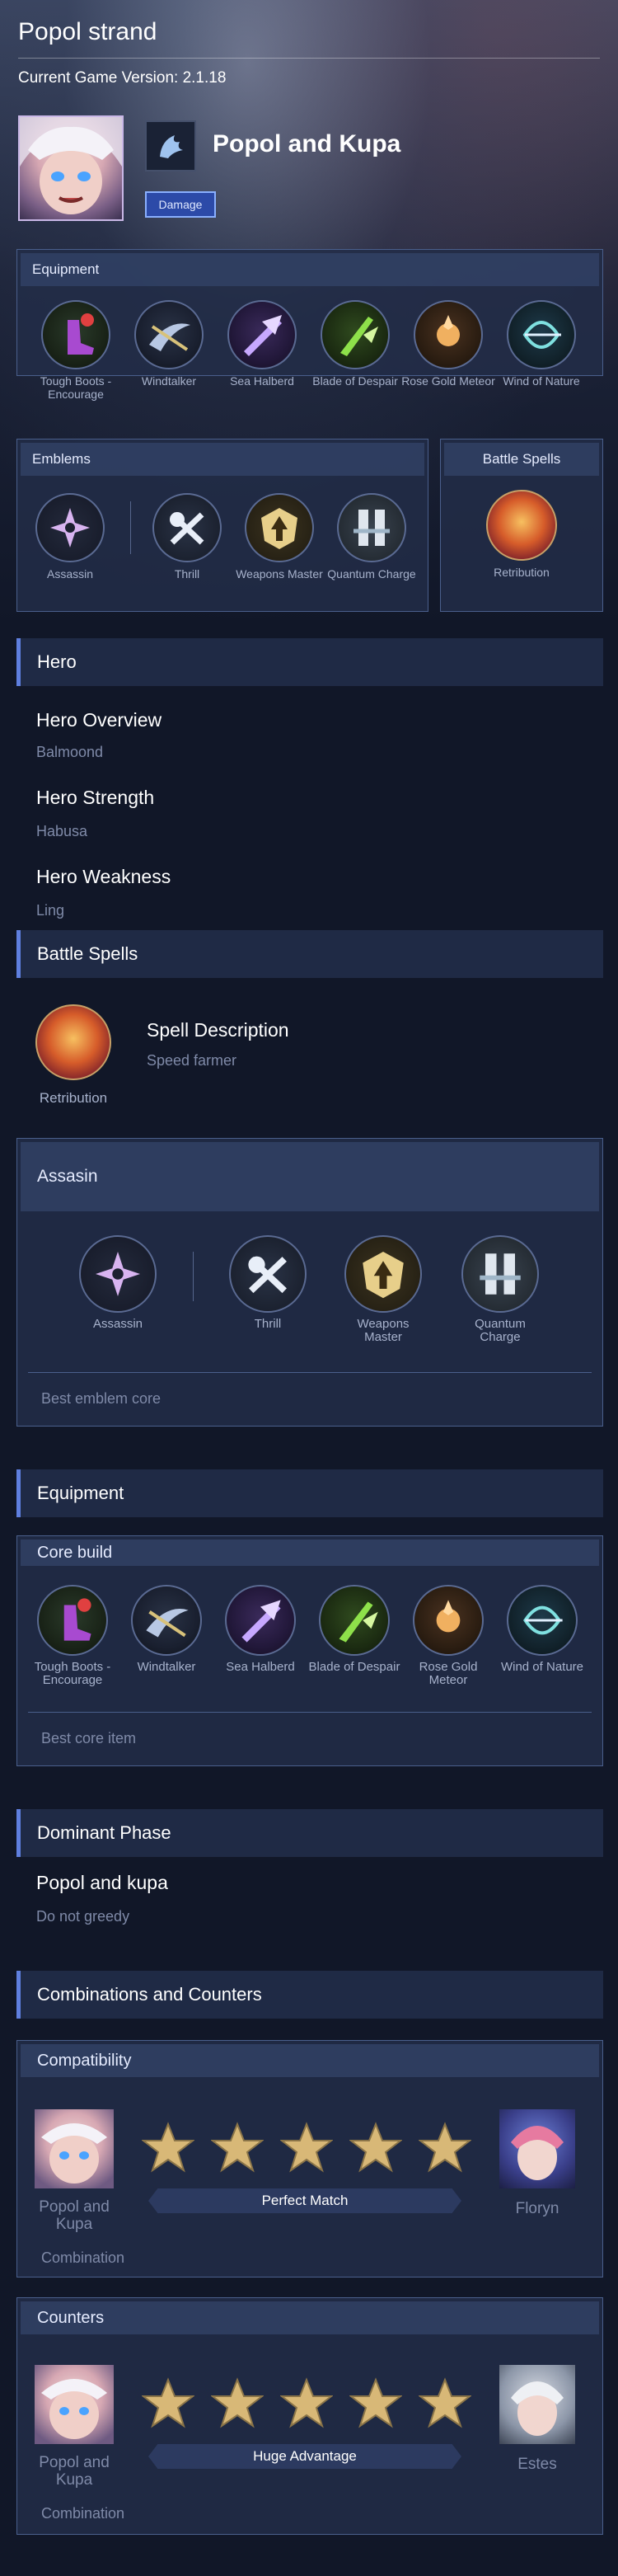 The height and width of the screenshot is (2576, 618). What do you see at coordinates (541, 381) in the screenshot?
I see `equip-wind-of-nature-label: Wind of Nature` at bounding box center [541, 381].